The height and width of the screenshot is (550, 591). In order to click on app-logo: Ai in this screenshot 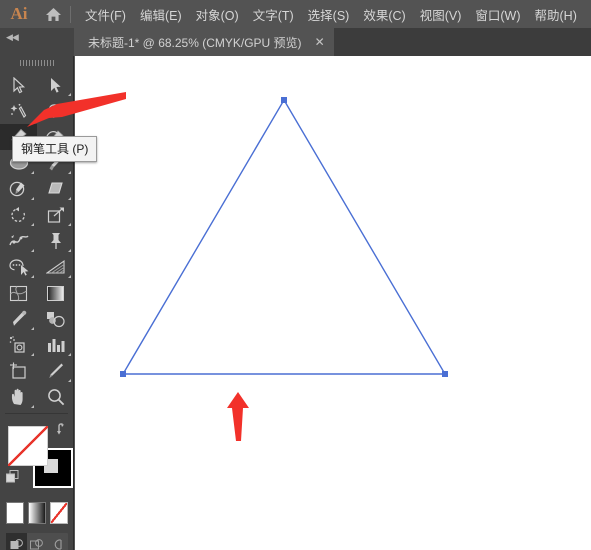, I will do `click(19, 13)`.